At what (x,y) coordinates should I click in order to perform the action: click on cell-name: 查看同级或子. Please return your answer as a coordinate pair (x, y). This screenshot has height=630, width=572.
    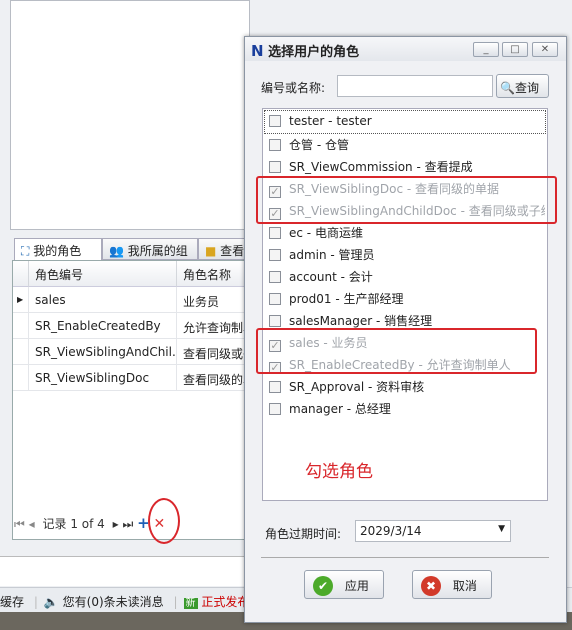
    Looking at the image, I should click on (213, 352).